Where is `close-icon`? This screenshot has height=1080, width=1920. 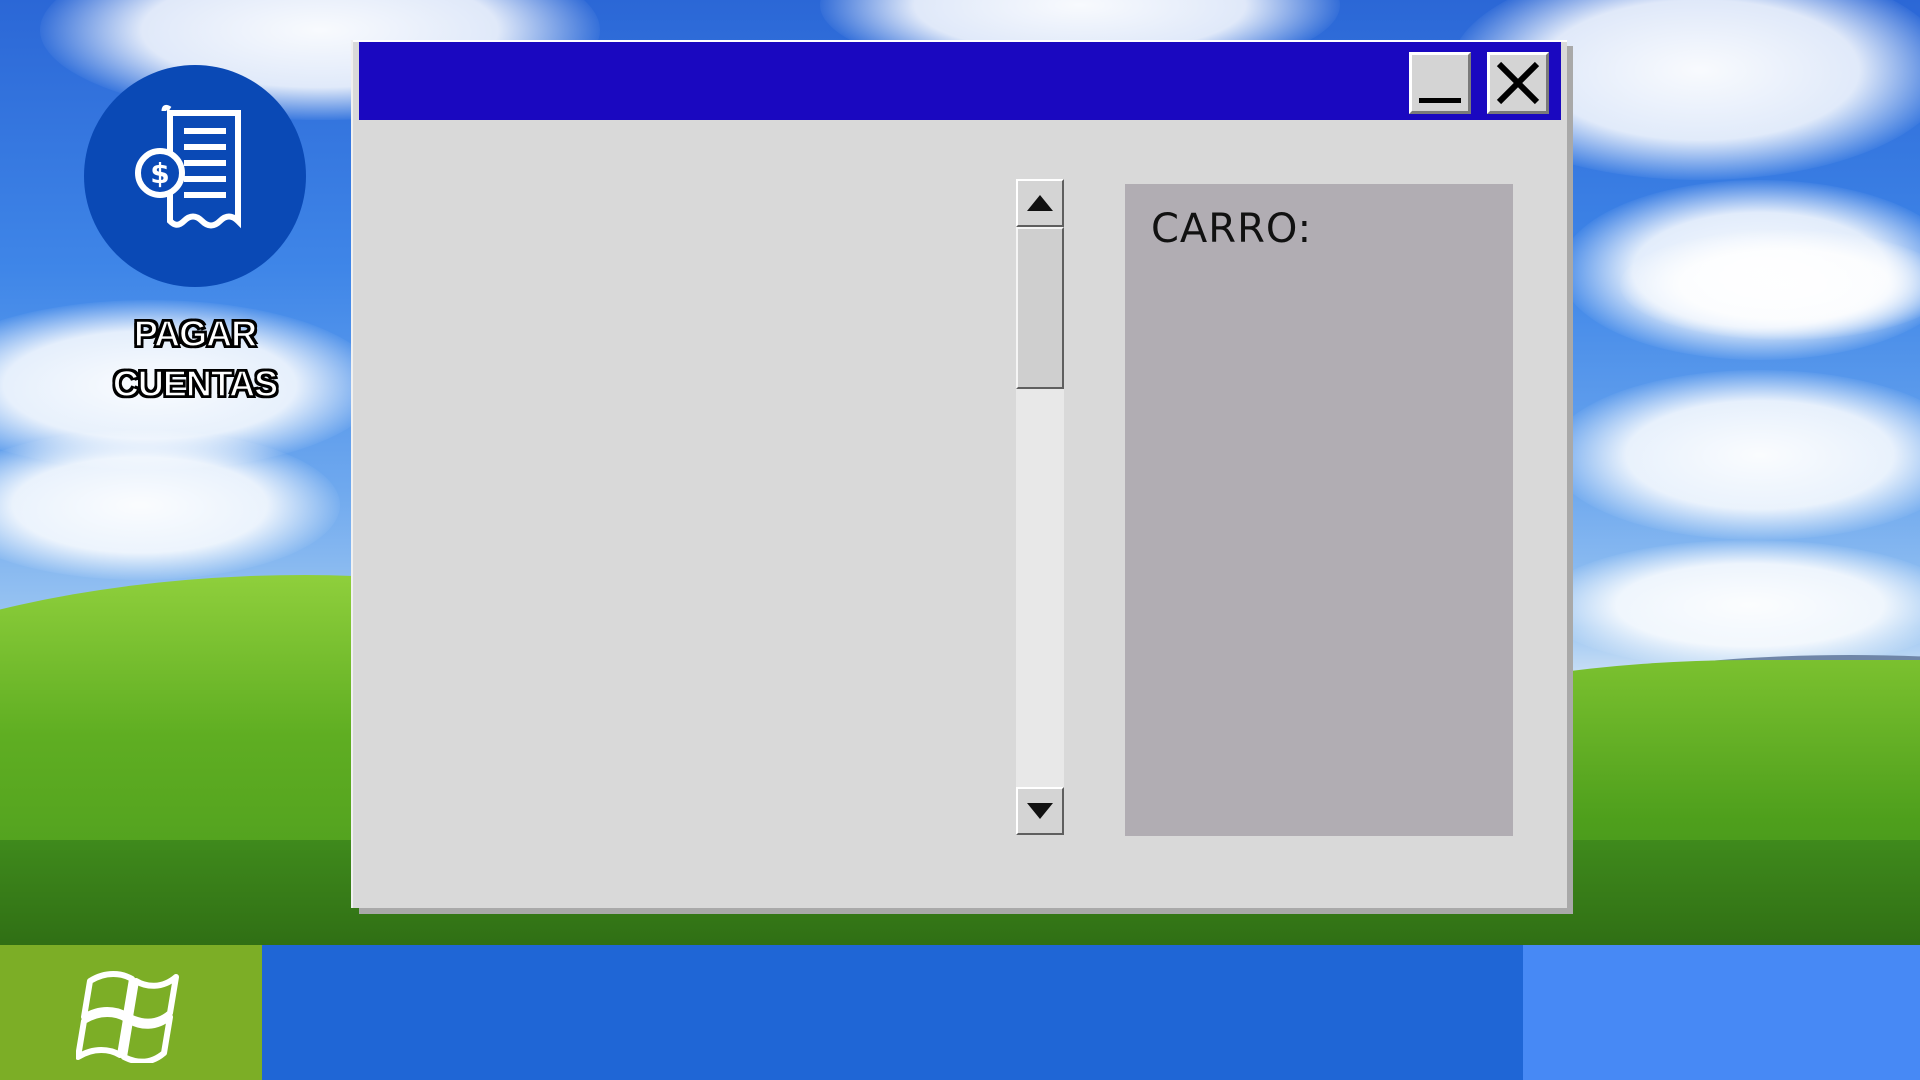 close-icon is located at coordinates (1518, 83).